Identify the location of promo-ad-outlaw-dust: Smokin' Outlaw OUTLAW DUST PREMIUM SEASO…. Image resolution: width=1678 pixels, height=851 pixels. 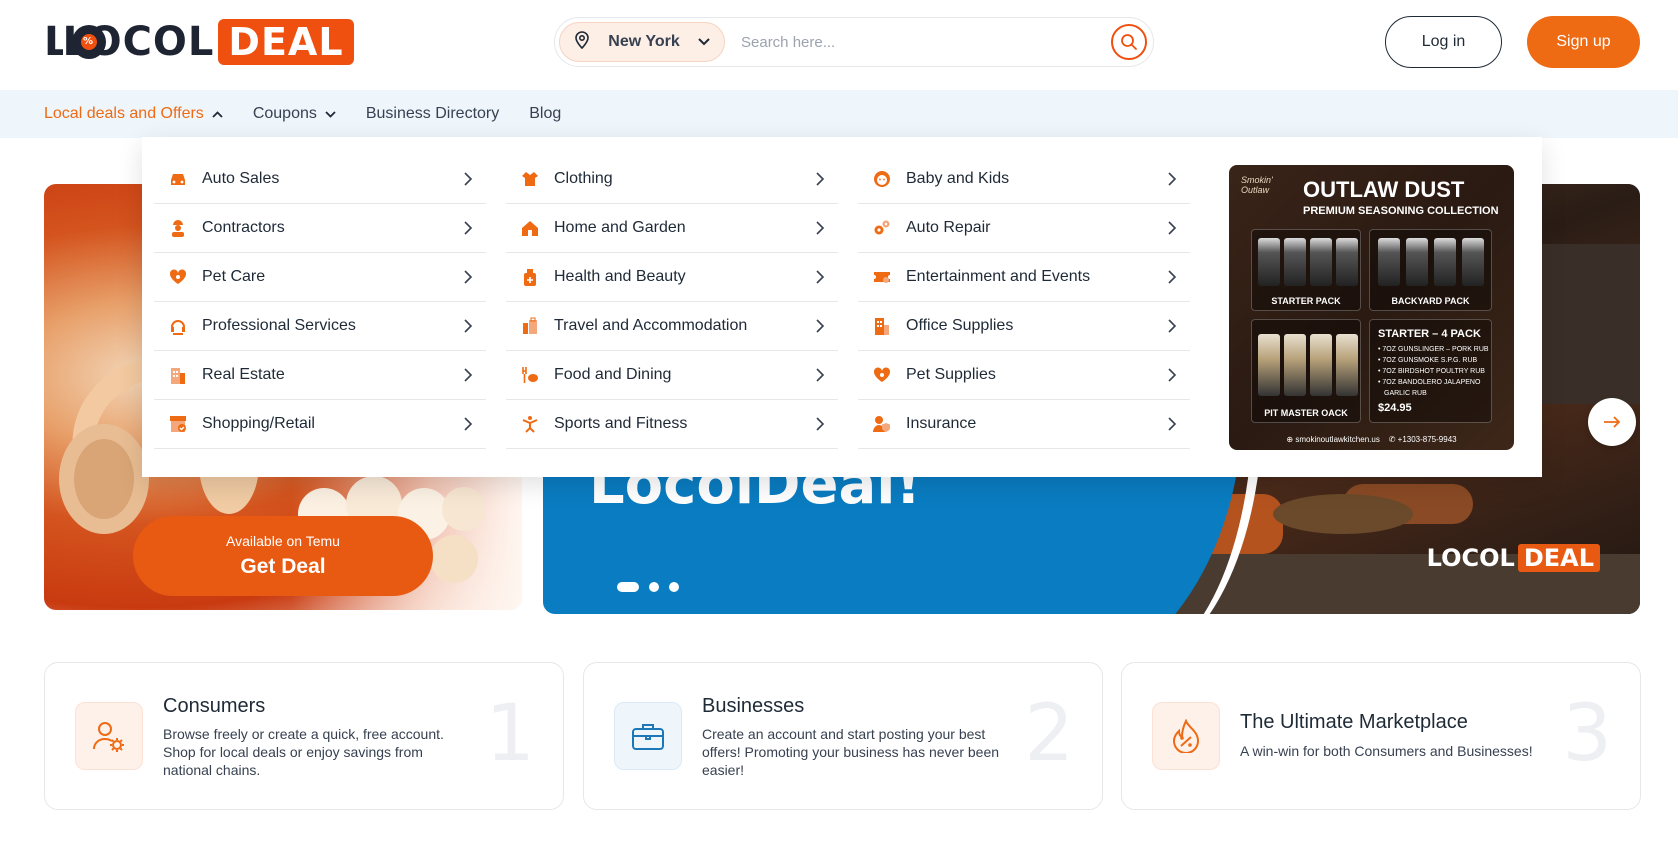
(1371, 307).